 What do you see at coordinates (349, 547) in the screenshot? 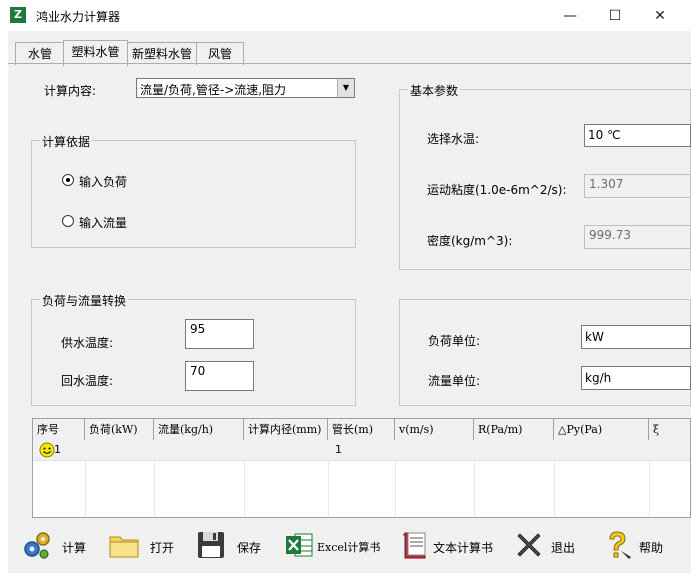
I see `excel-report-label: Excel计算书` at bounding box center [349, 547].